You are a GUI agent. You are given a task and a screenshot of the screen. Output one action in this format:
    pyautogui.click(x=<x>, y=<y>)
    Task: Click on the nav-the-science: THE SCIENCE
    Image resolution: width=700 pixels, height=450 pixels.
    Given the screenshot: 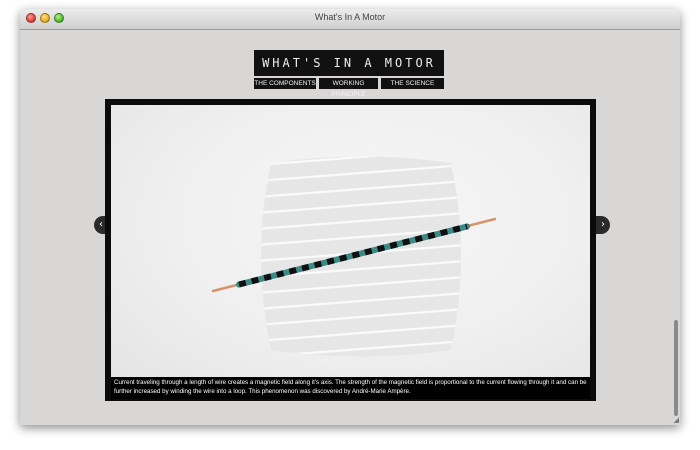 What is the action you would take?
    pyautogui.click(x=412, y=83)
    